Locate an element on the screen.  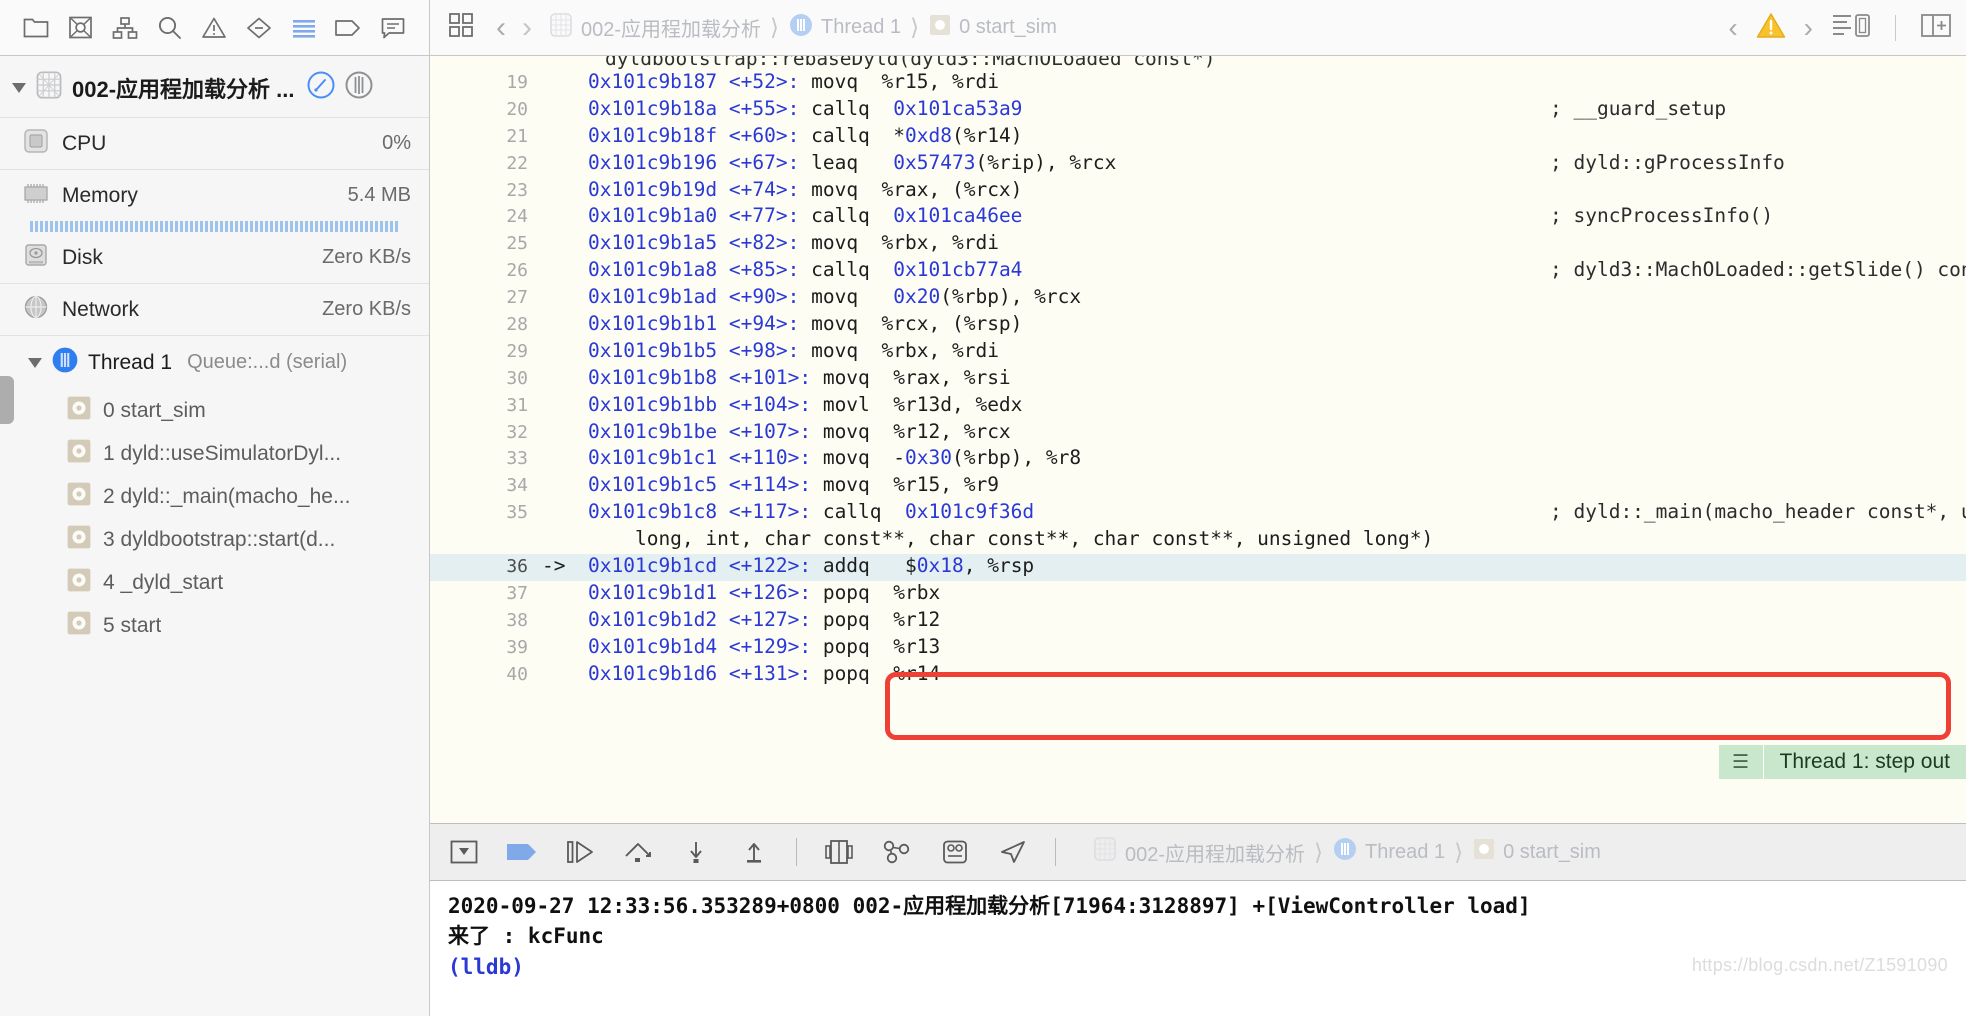
table-row: 29 0x101c9b1b5 <+98>: movq %rbx, %rdi is located at coordinates (1198, 352).